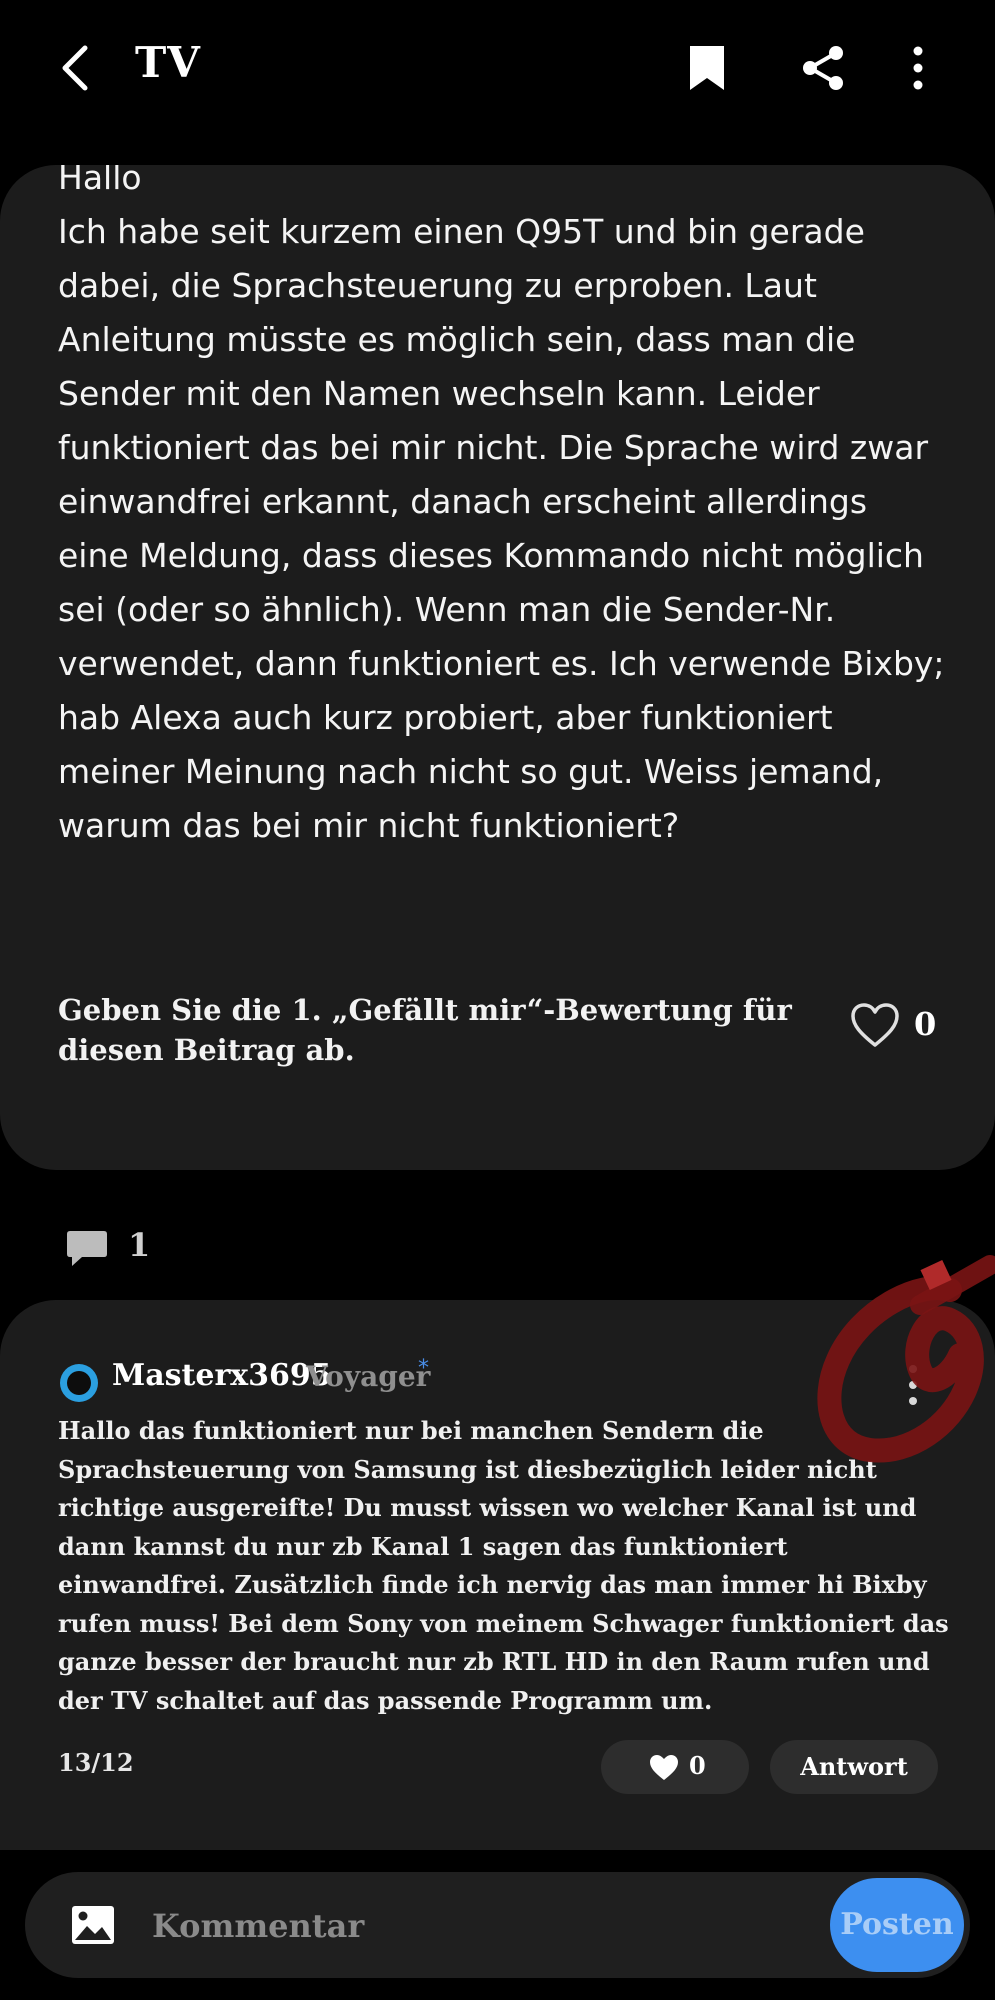  What do you see at coordinates (897, 1925) in the screenshot?
I see `post-button: Posten` at bounding box center [897, 1925].